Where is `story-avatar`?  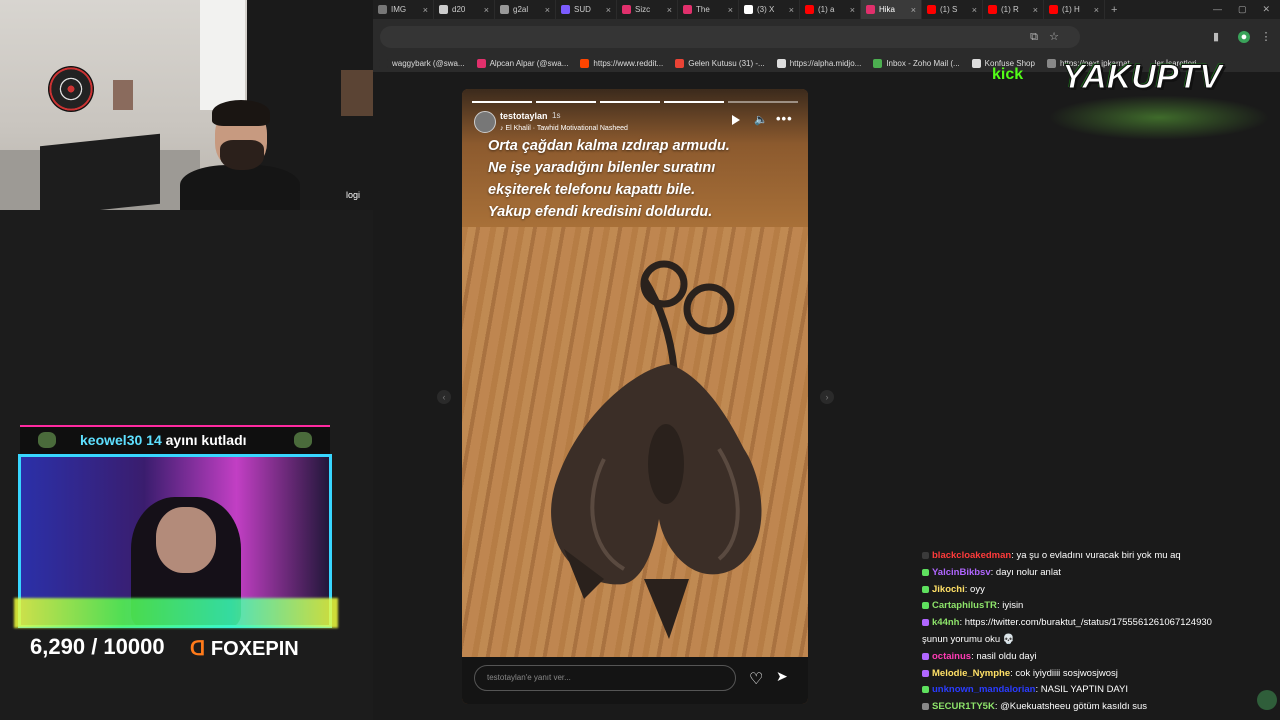 story-avatar is located at coordinates (485, 122).